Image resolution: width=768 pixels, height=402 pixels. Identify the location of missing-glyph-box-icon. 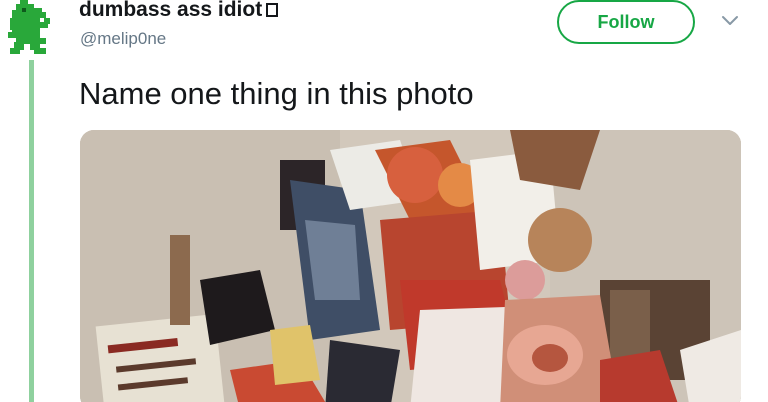
(272, 10).